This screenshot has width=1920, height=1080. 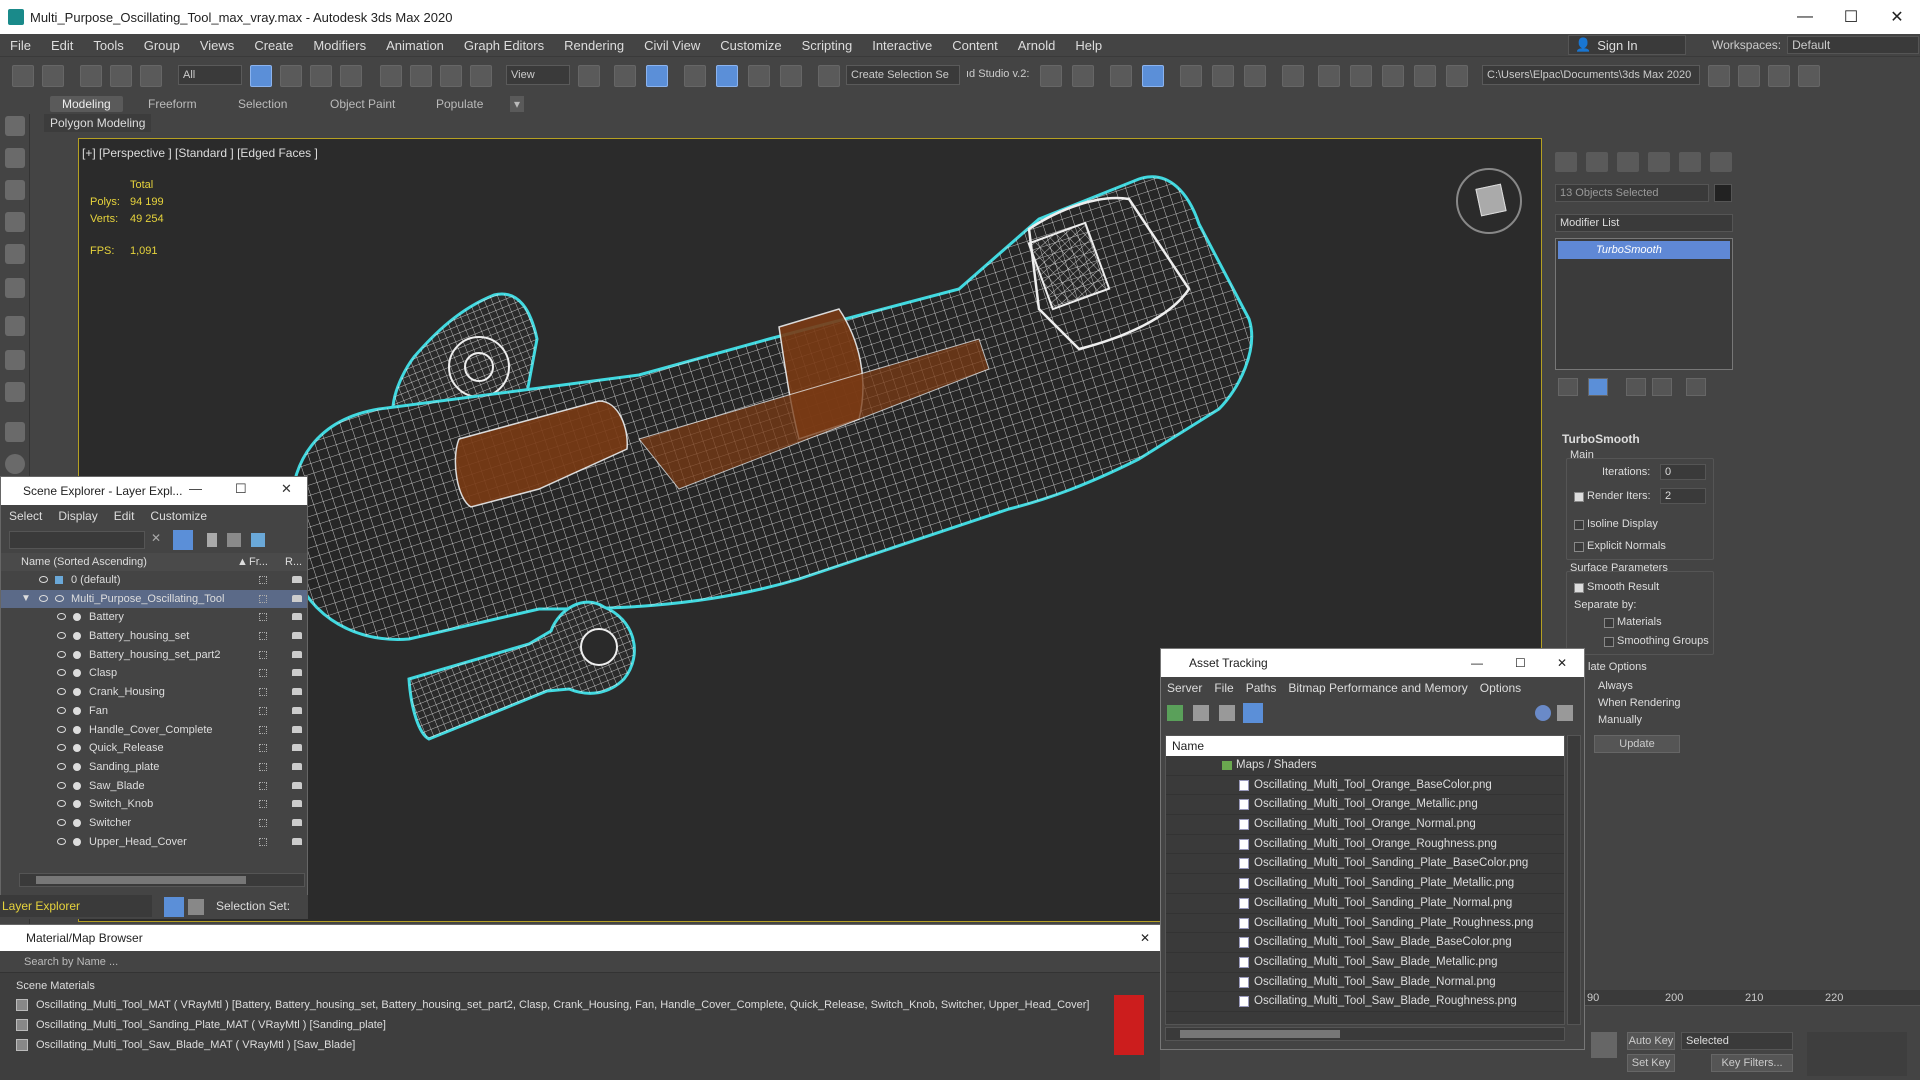 What do you see at coordinates (1805, 17) in the screenshot?
I see `minimize-button: —` at bounding box center [1805, 17].